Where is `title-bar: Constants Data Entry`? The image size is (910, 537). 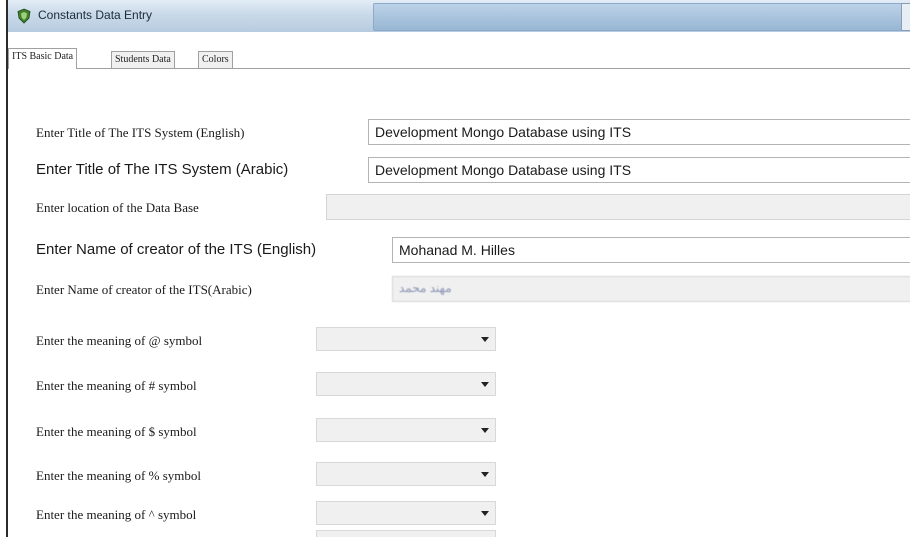 title-bar: Constants Data Entry is located at coordinates (459, 16).